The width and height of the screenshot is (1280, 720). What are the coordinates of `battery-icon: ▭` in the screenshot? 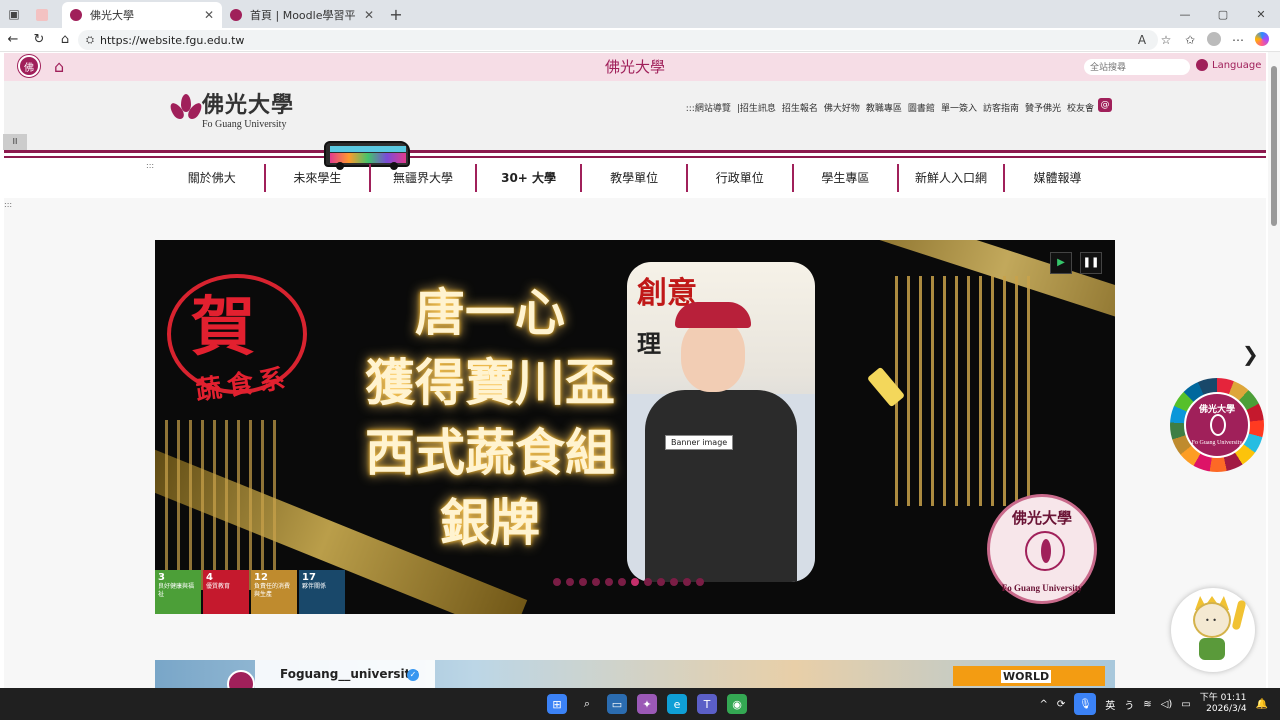 It's located at (1185, 704).